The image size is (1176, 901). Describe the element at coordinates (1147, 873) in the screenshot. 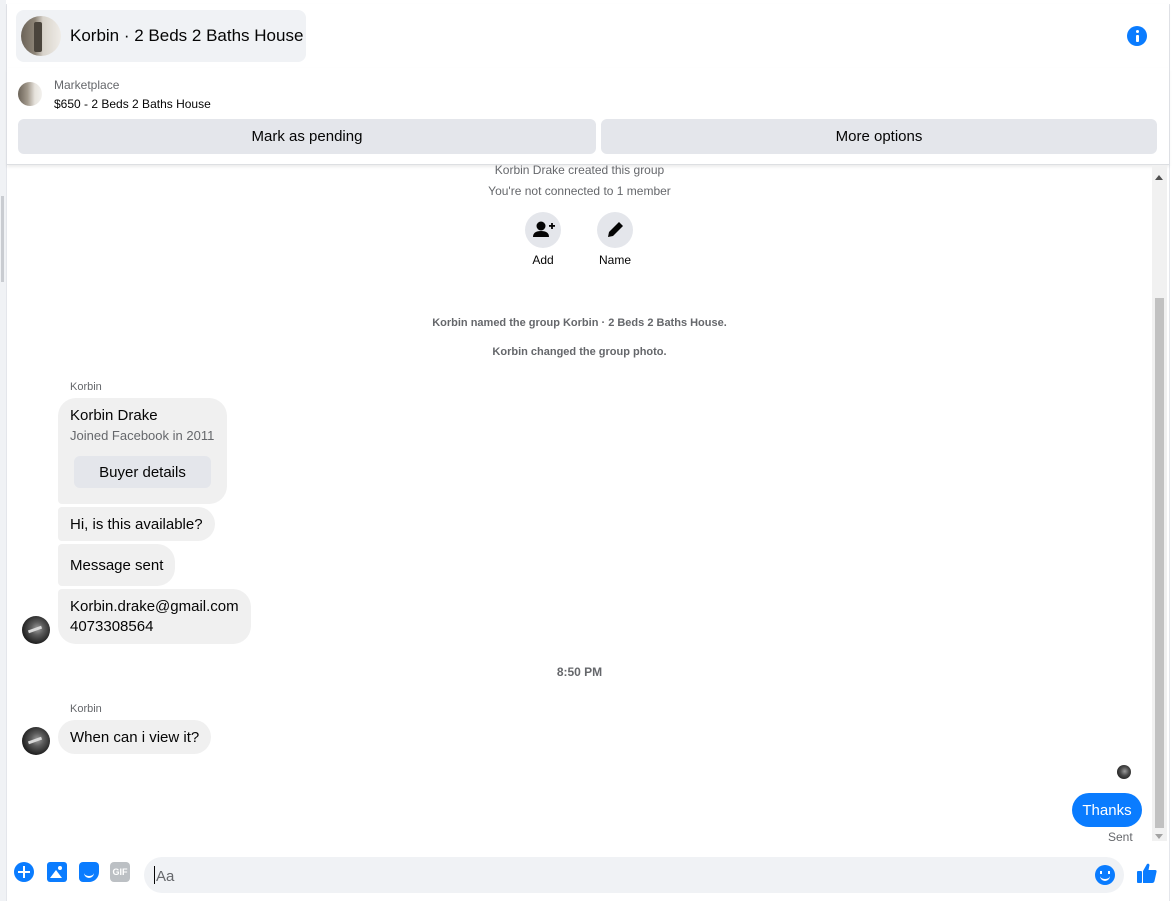

I see `like-icon` at that location.